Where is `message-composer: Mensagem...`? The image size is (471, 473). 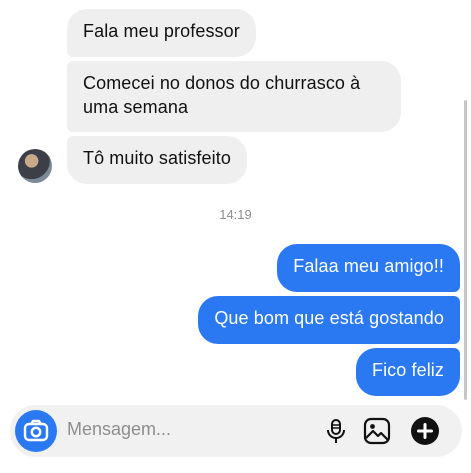
message-composer: Mensagem... is located at coordinates (236, 431).